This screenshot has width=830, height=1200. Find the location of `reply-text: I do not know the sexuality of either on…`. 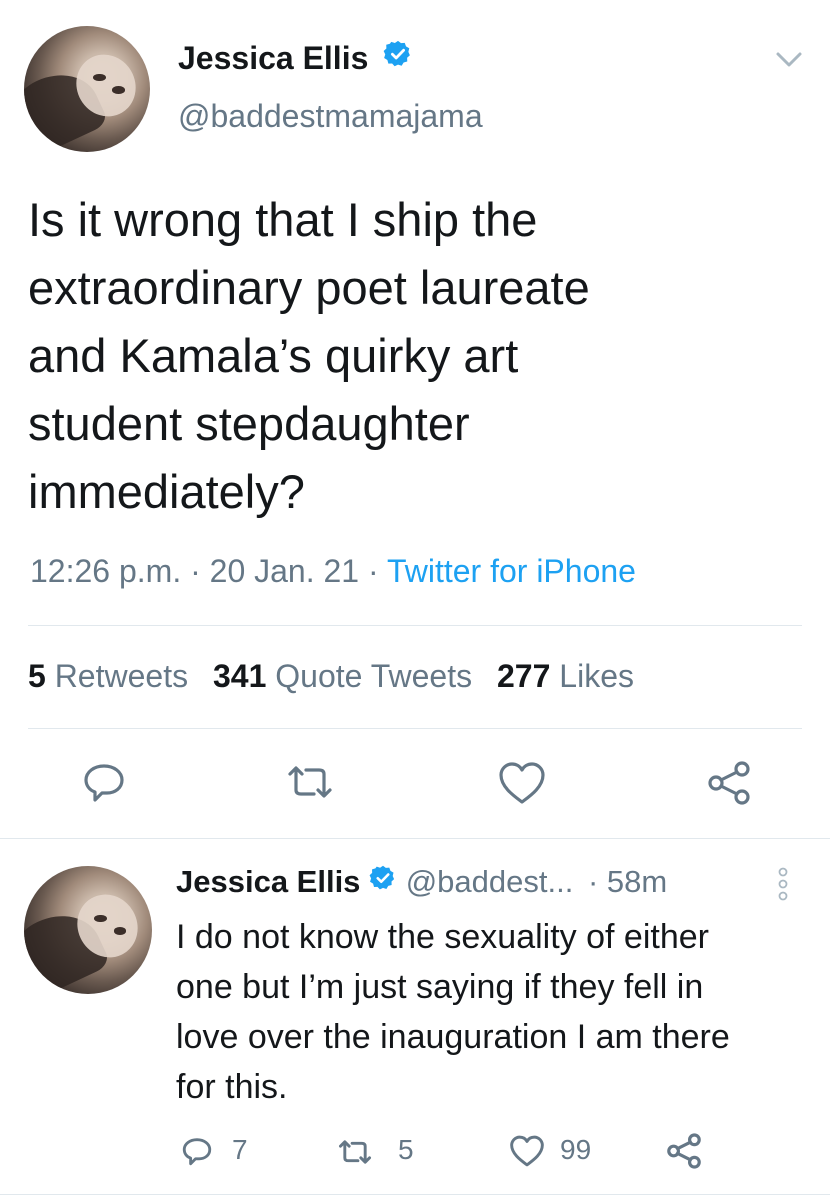

reply-text: I do not know the sexuality of either on… is located at coordinates (453, 1012).